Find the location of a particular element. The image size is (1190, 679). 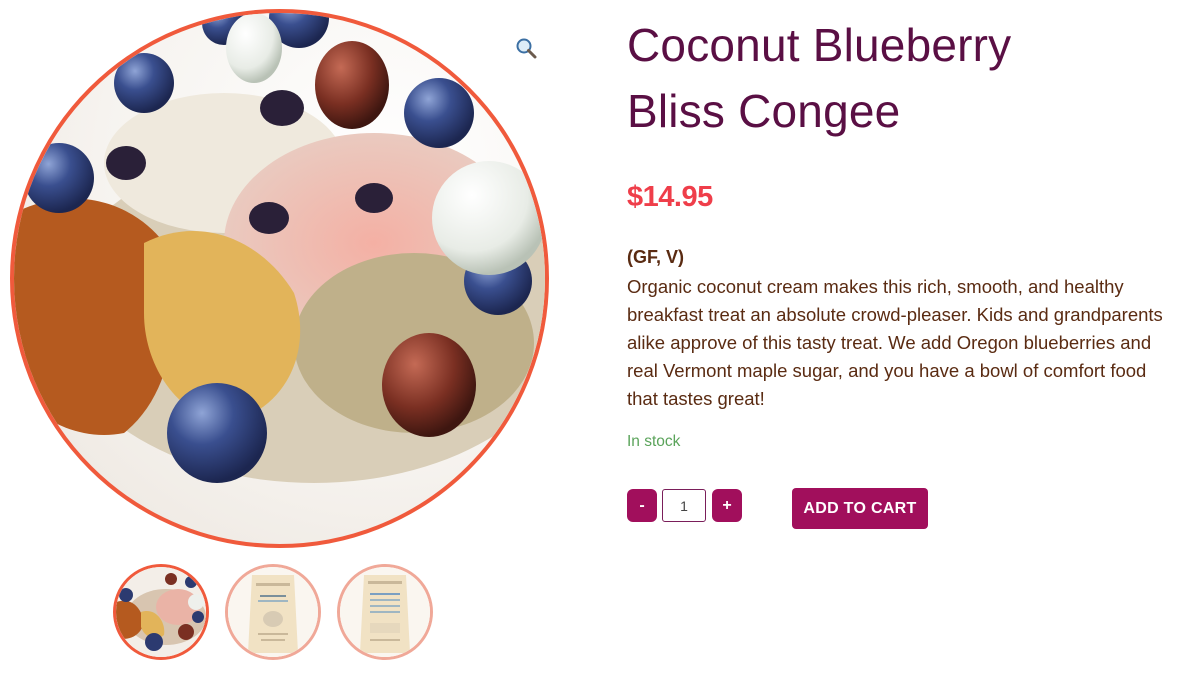

quantity-increase-button: + is located at coordinates (727, 505).